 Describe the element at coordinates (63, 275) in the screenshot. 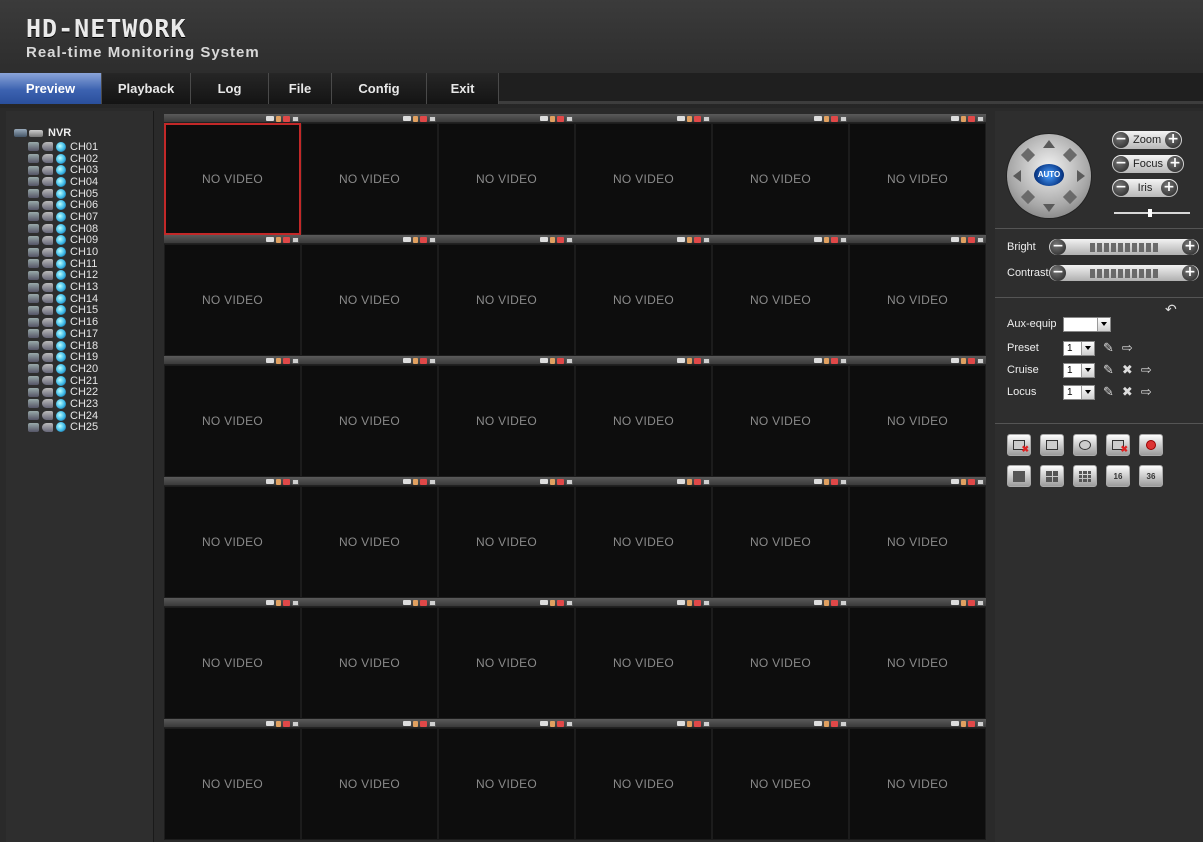

I see `channel-item: CH12` at that location.